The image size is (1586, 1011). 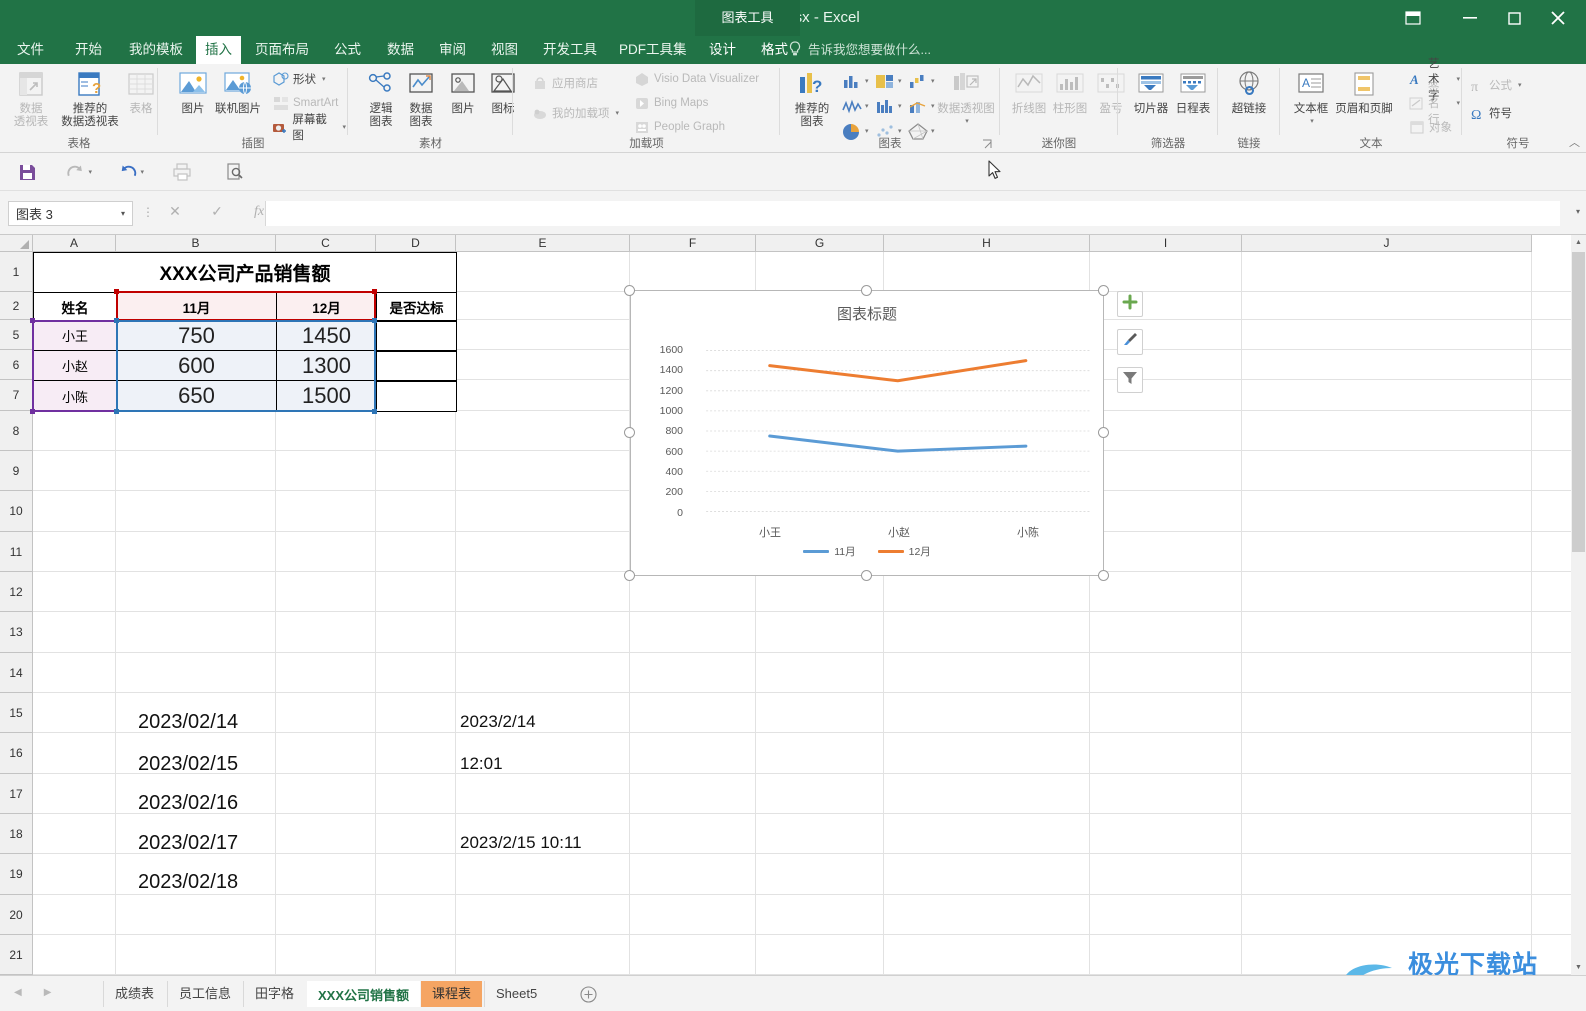 I want to click on close-button, so click(x=1558, y=18).